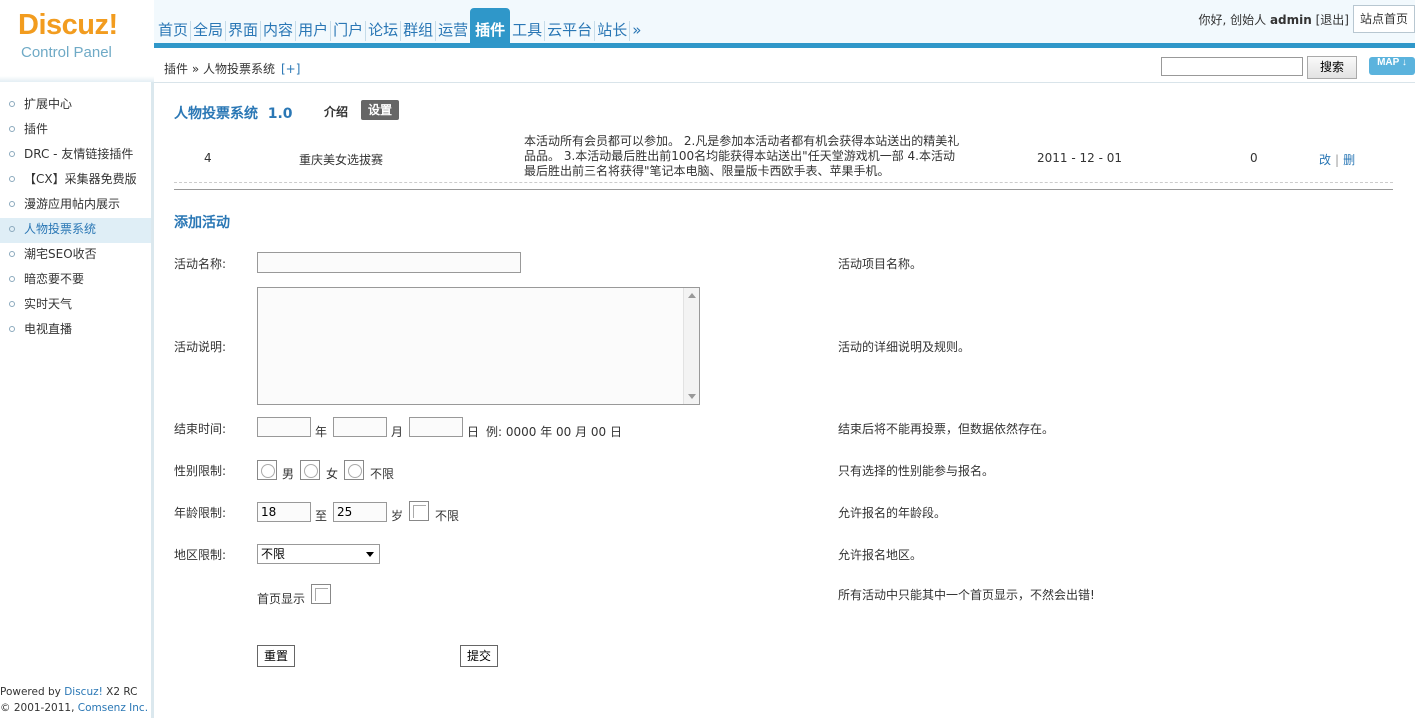 Image resolution: width=1415 pixels, height=718 pixels. Describe the element at coordinates (200, 347) in the screenshot. I see `description-label: 活动说明:` at that location.